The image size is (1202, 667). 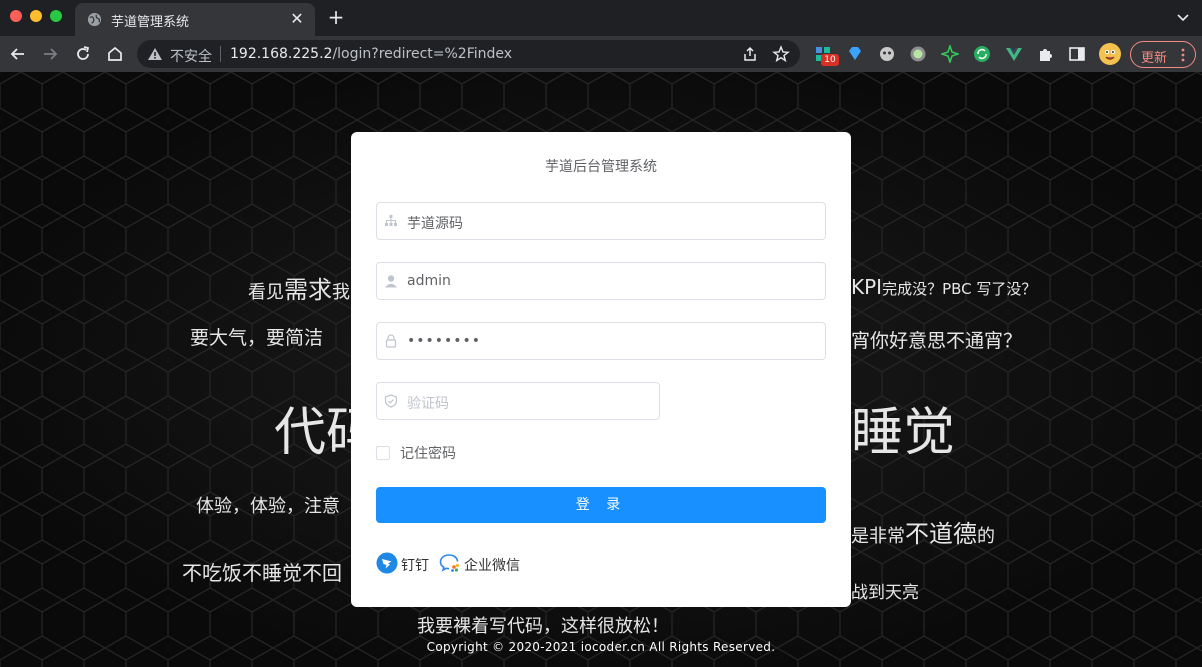 I want to click on remember-label: 记住密码, so click(x=428, y=454).